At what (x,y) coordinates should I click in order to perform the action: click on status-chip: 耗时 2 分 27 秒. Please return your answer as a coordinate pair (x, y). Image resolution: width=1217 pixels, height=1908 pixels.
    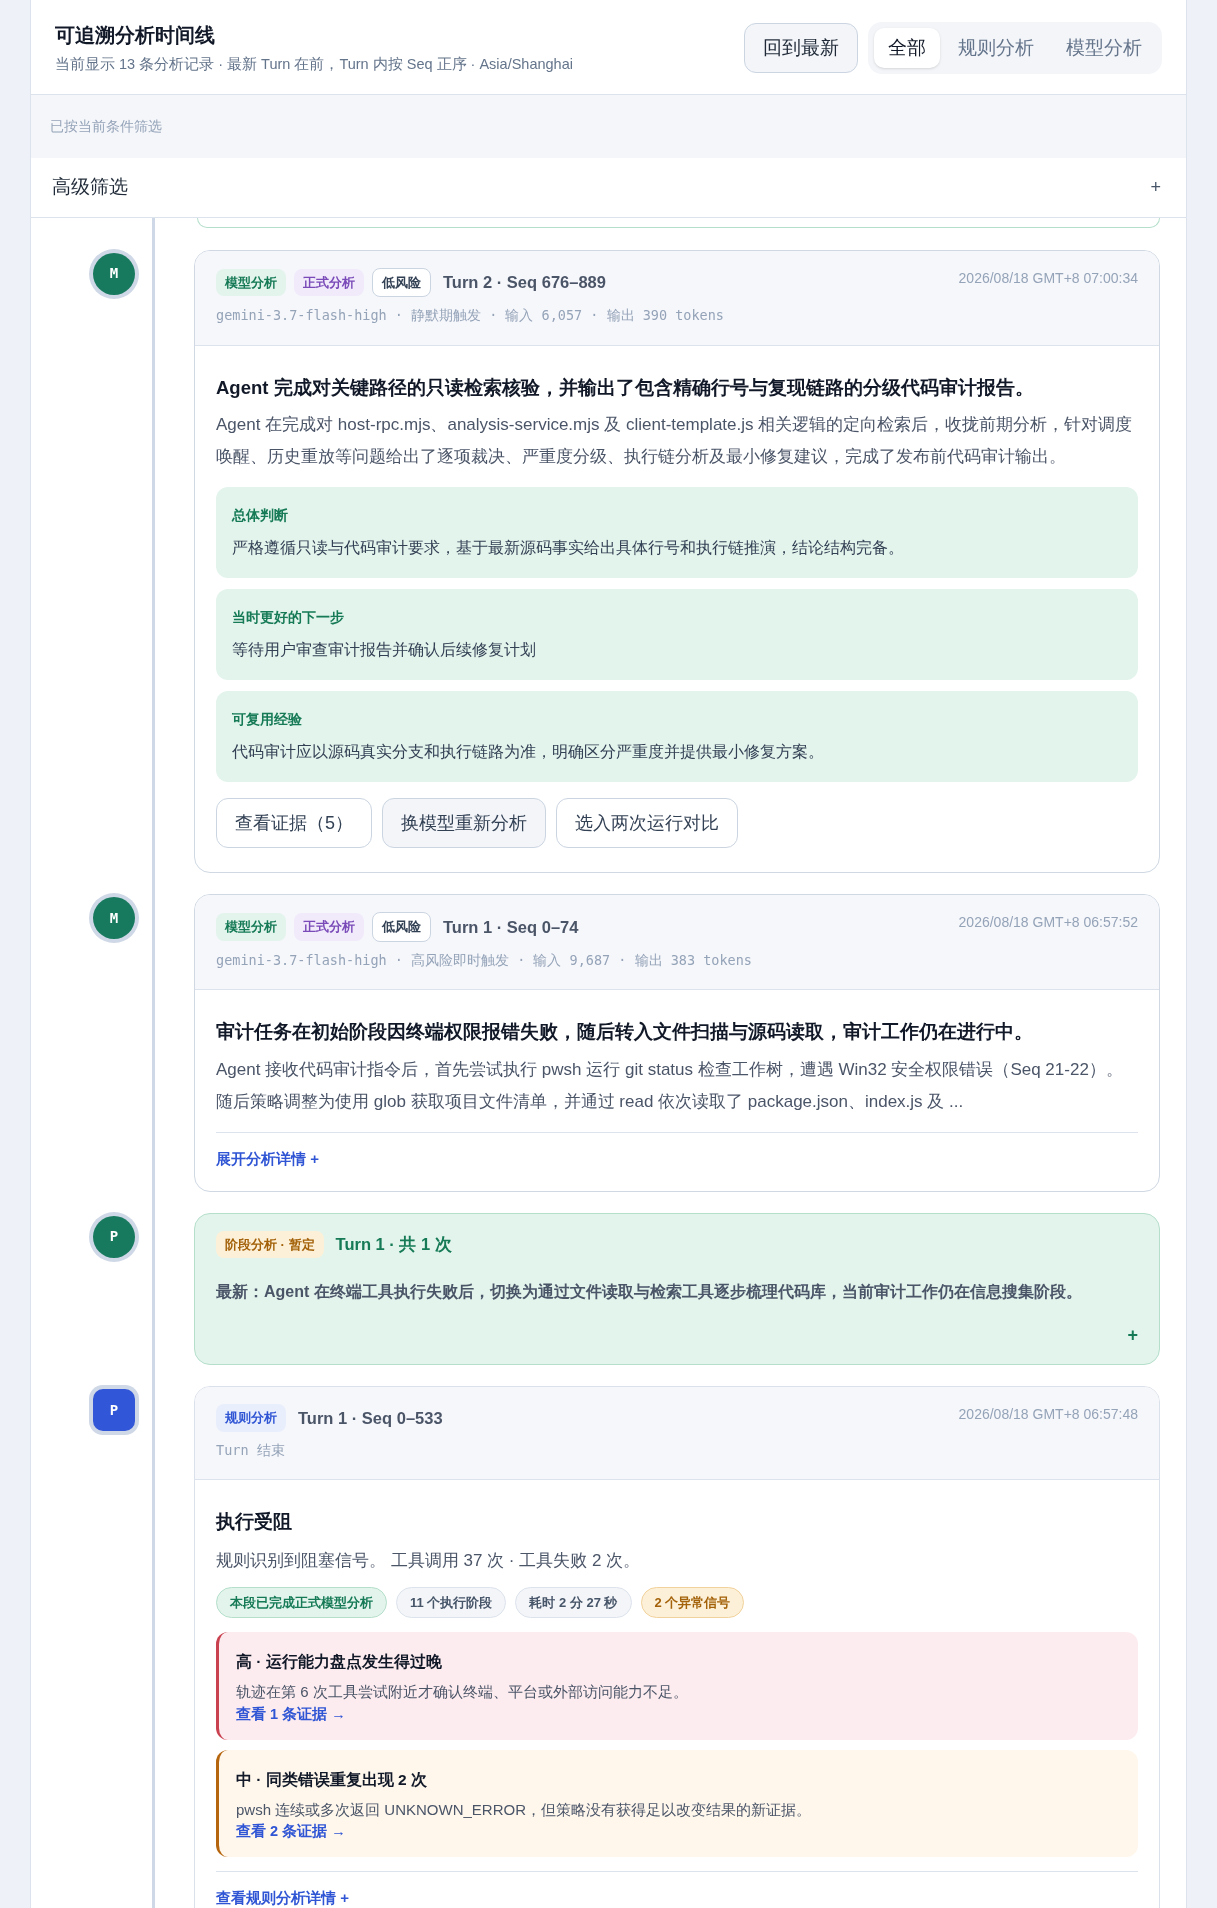
    Looking at the image, I should click on (573, 1602).